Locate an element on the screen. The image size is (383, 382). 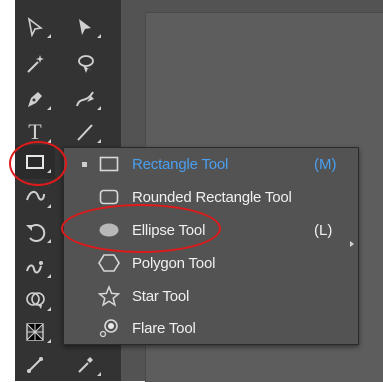
rotate-tool-icon is located at coordinates (35, 232).